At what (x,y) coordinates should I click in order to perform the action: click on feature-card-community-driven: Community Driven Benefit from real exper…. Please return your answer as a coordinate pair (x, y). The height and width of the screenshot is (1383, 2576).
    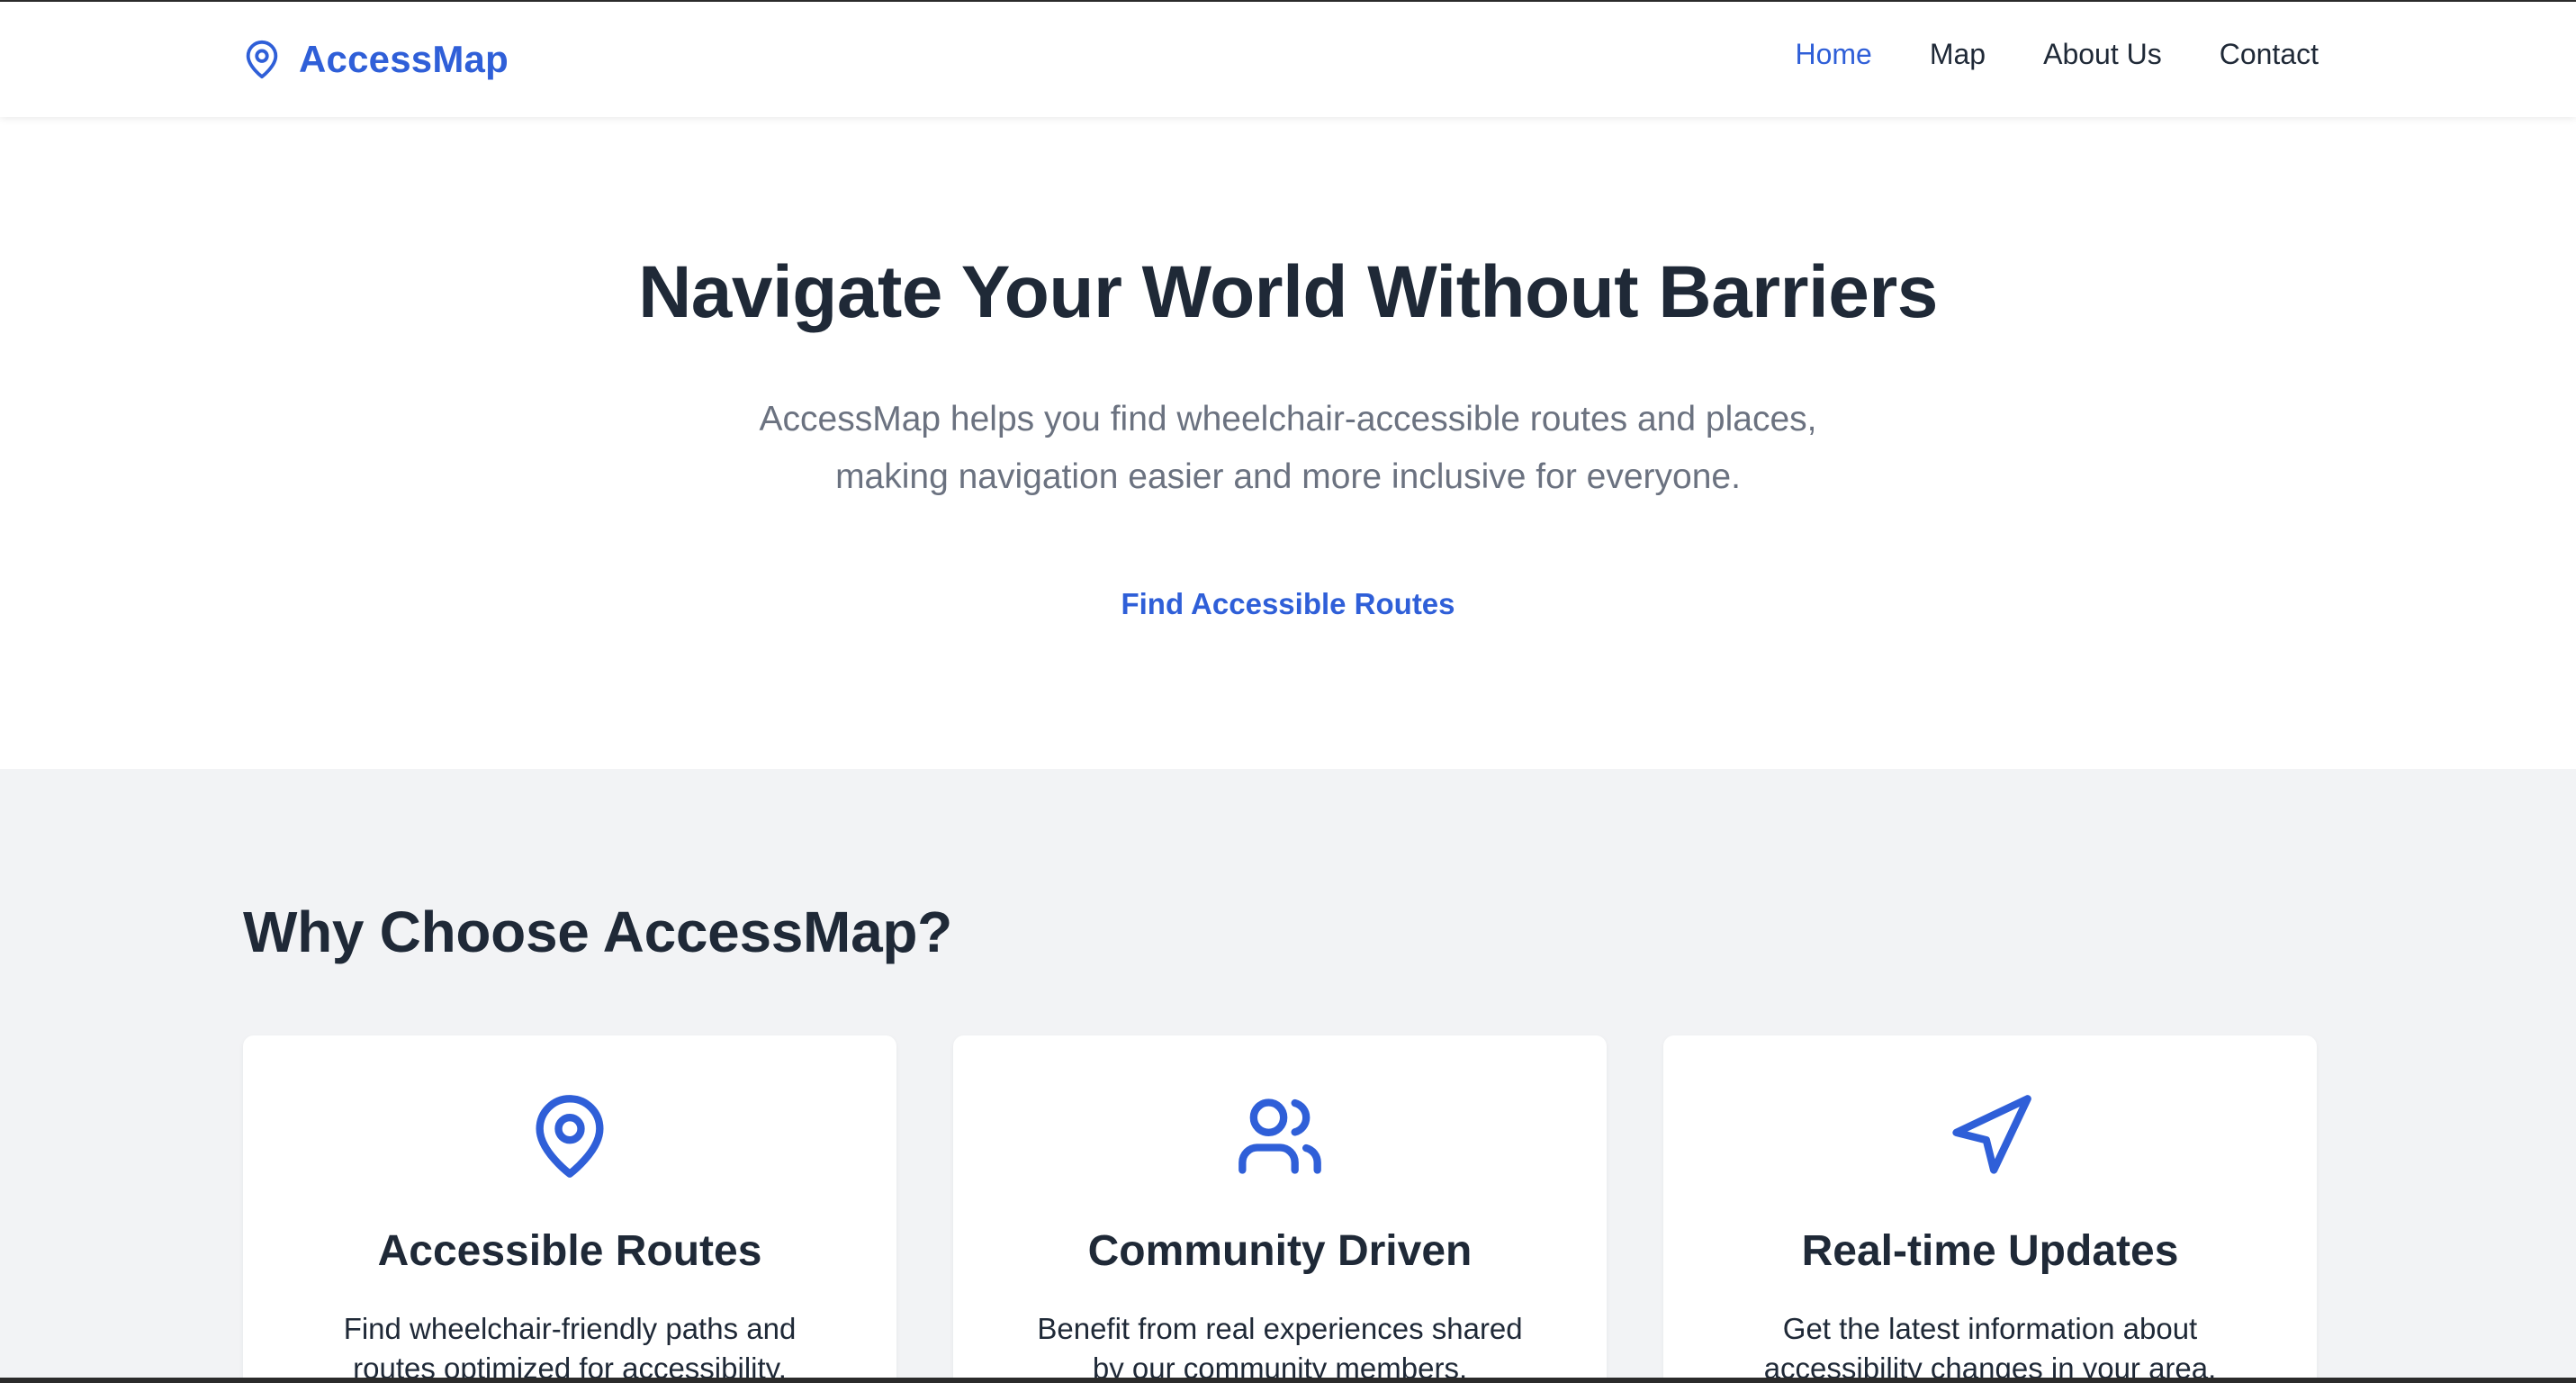
    Looking at the image, I should click on (1280, 1209).